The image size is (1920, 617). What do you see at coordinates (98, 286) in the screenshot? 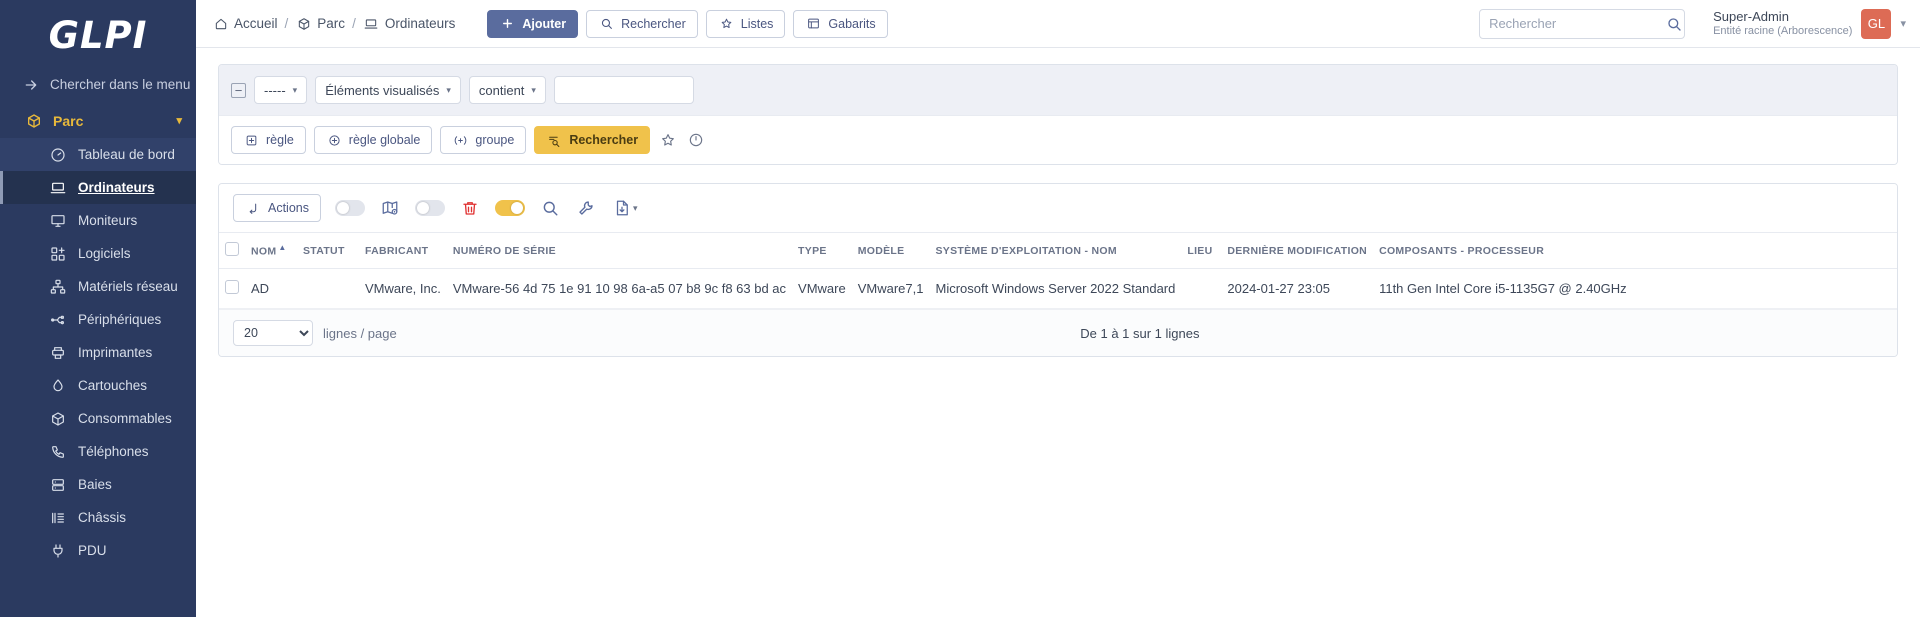
I see `sidebar-item-materiels-reseau: Matériels réseau` at bounding box center [98, 286].